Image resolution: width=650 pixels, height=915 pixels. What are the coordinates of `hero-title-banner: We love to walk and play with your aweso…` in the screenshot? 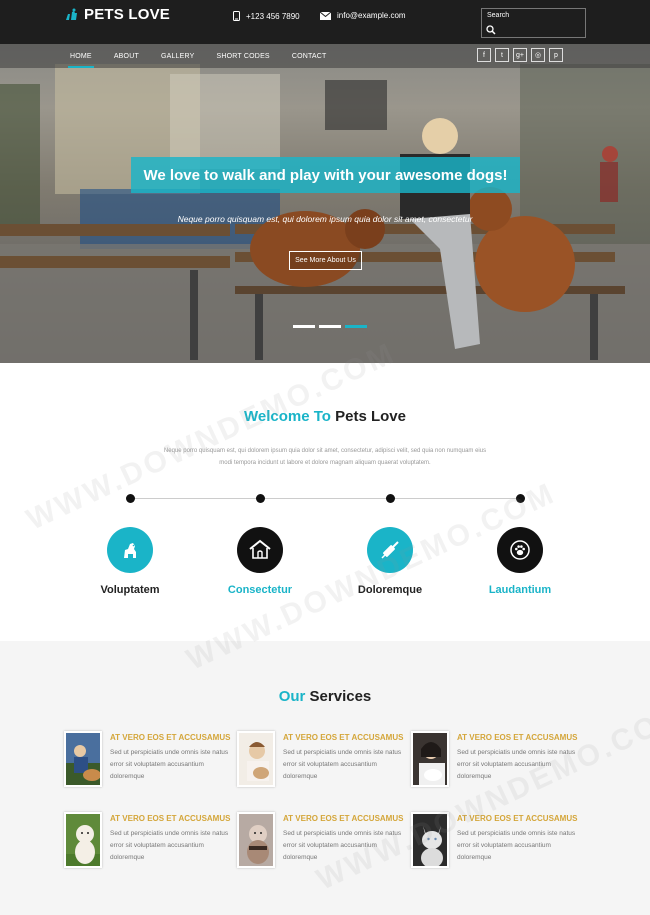 It's located at (325, 175).